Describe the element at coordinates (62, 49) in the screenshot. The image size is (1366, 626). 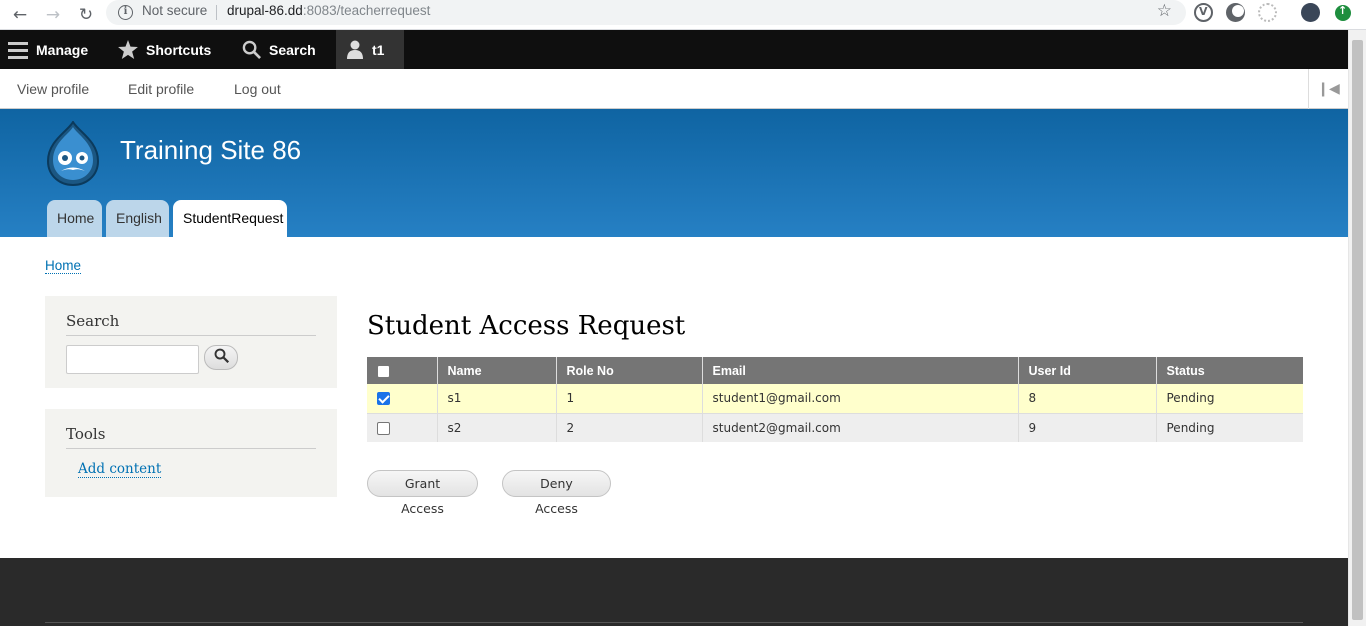
I see `toolbar-manage-label: Manage` at that location.